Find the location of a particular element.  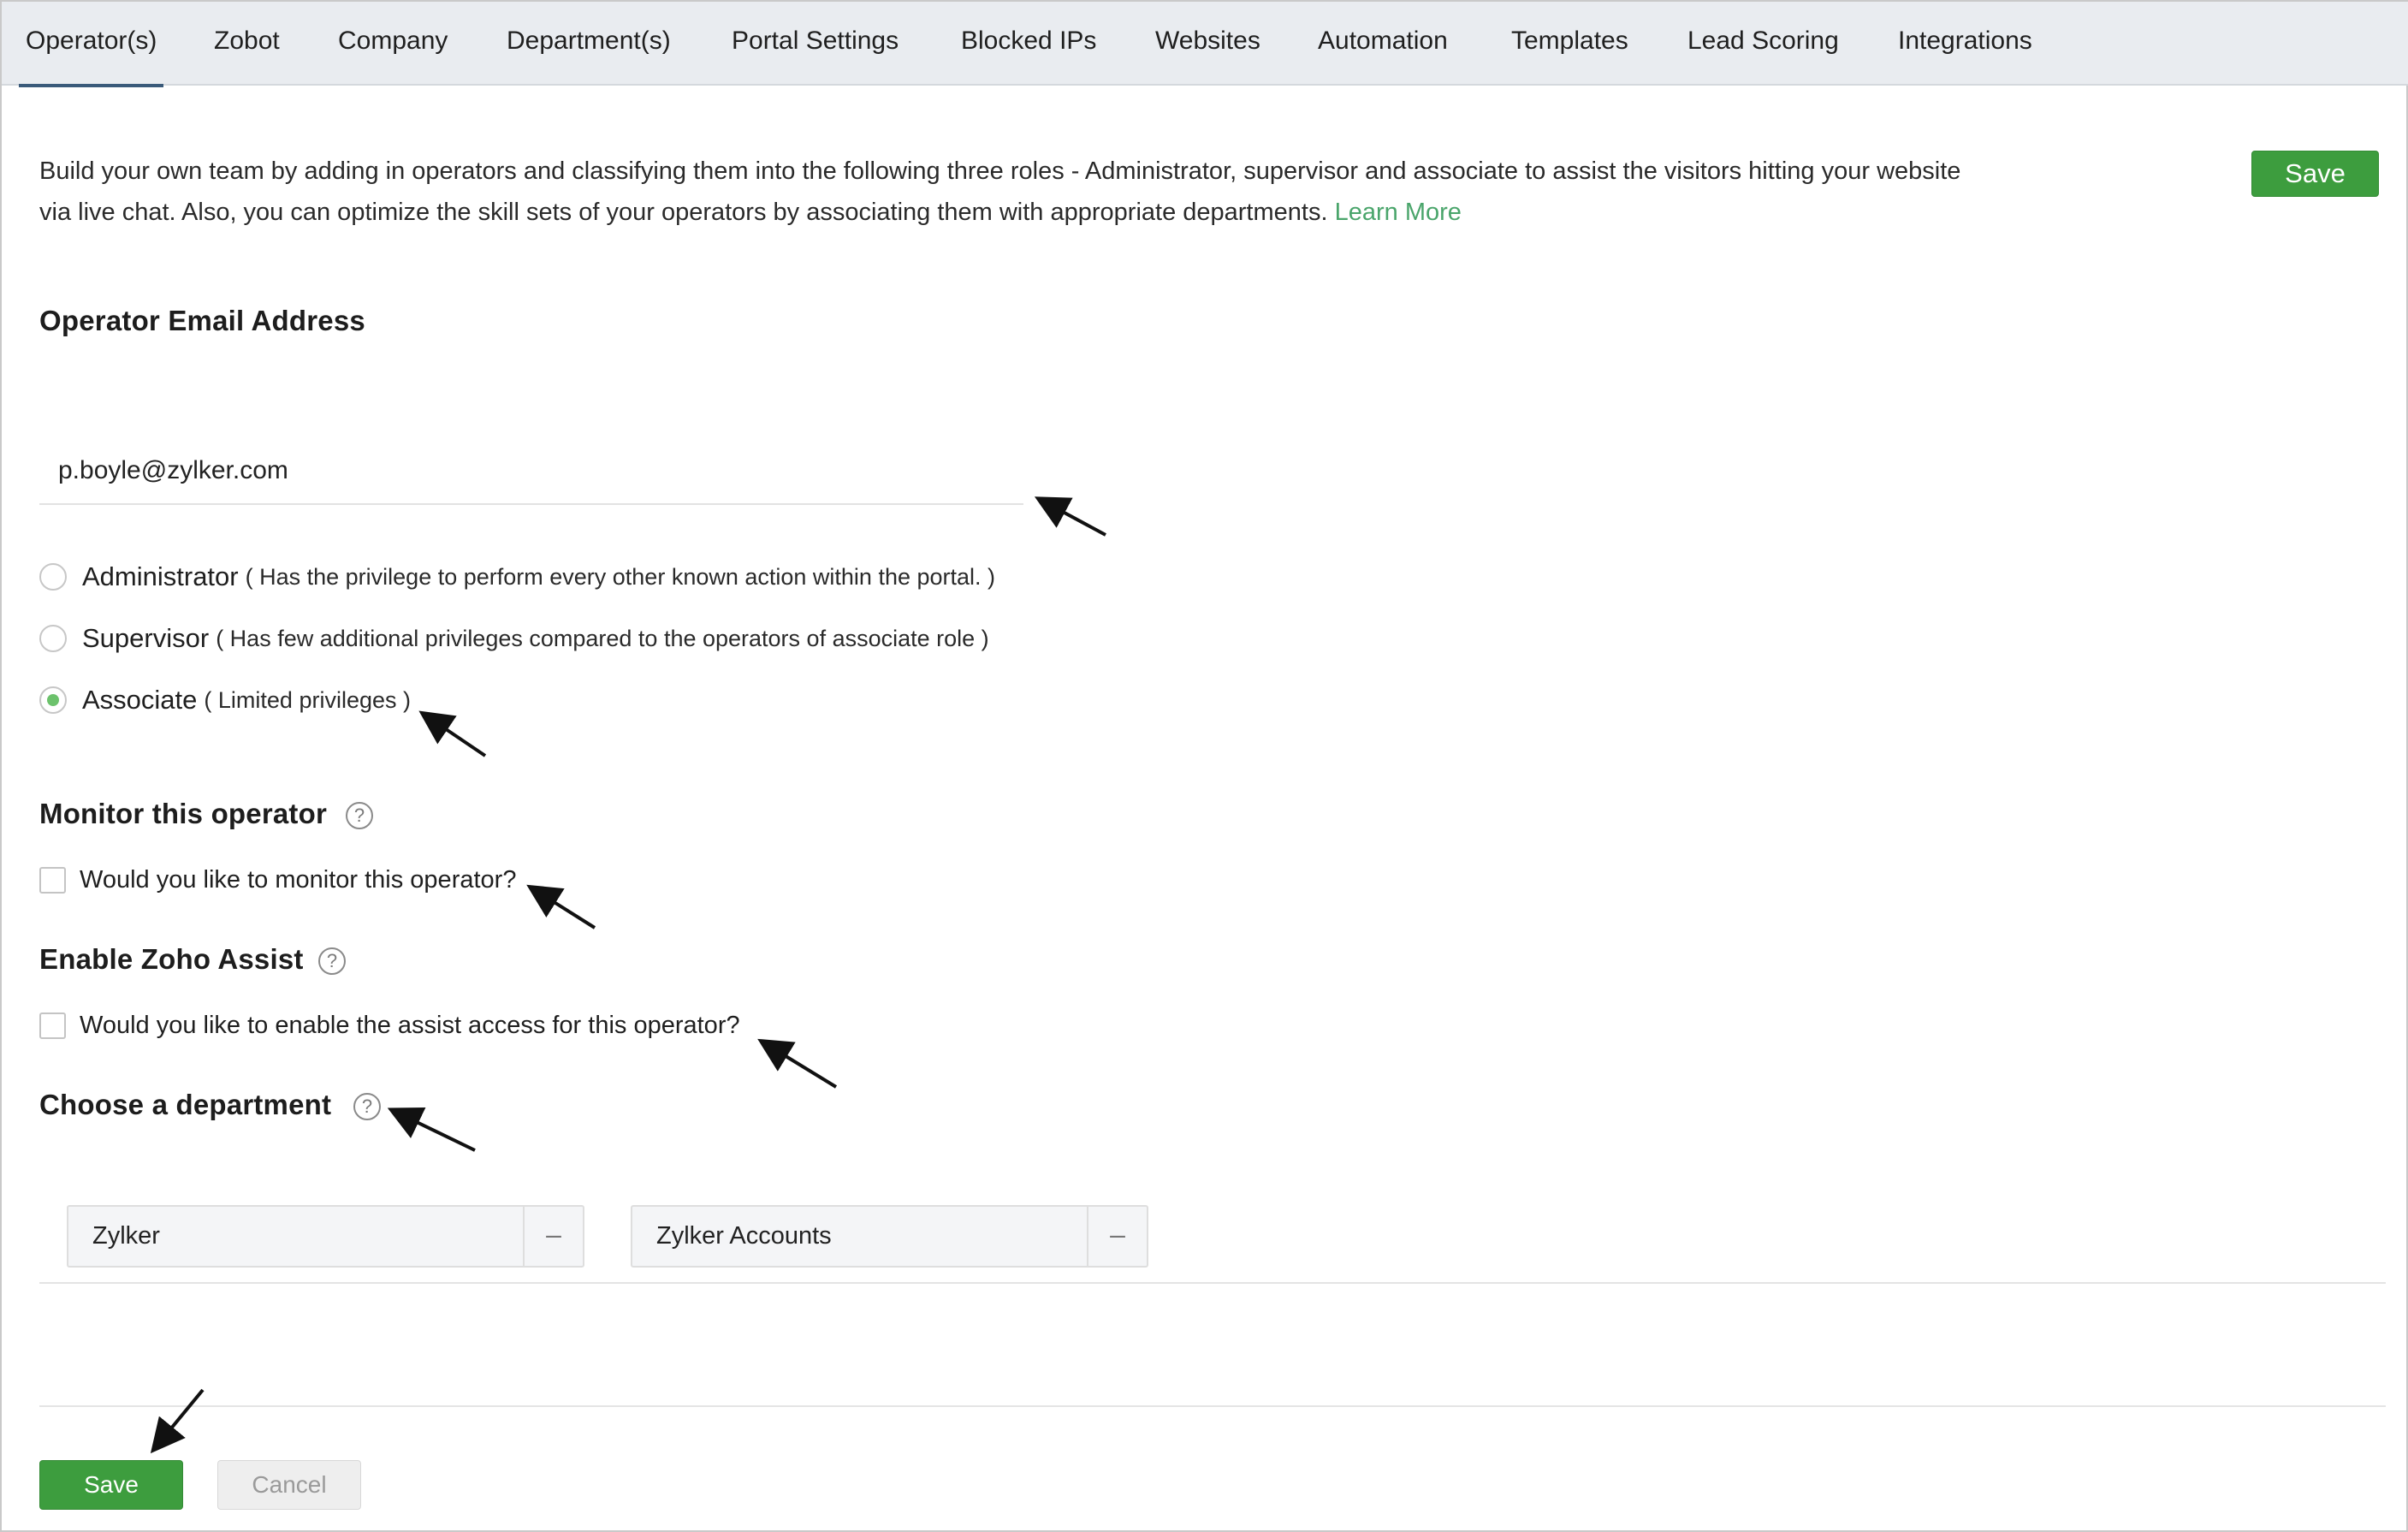

monitor-operator-option: Would you like to monitor this operator? is located at coordinates (277, 879).